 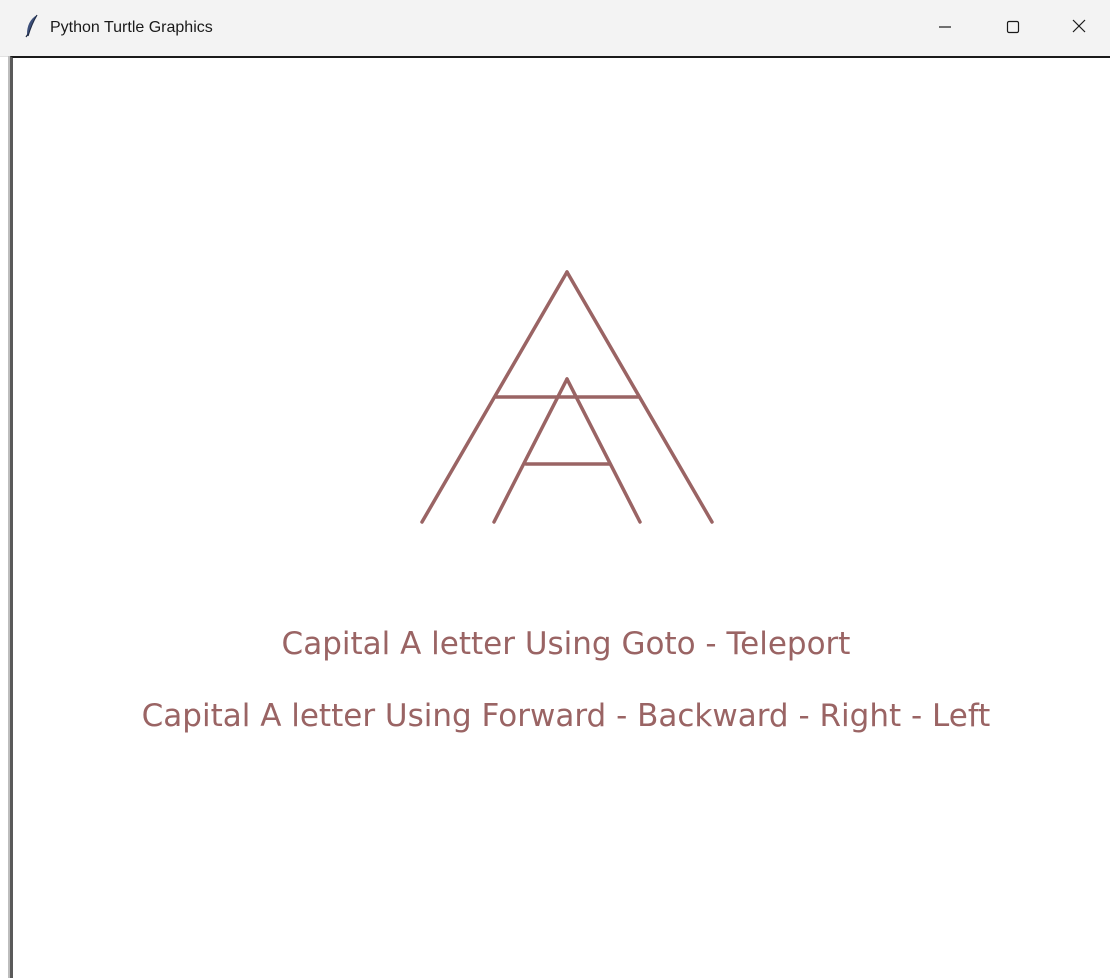 I want to click on maximize-icon, so click(x=1013, y=28).